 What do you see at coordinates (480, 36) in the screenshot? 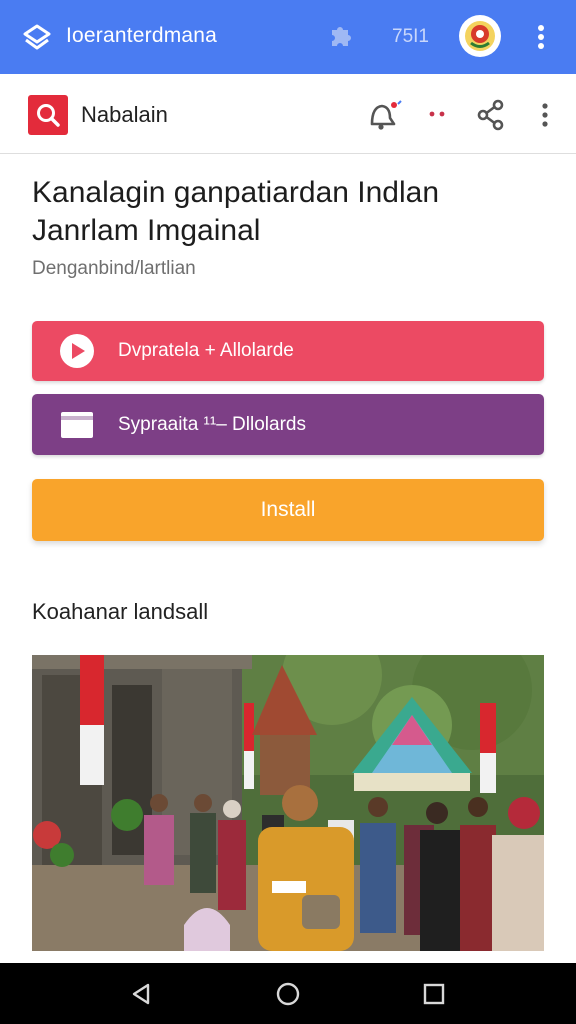
I see `emblem-avatar` at bounding box center [480, 36].